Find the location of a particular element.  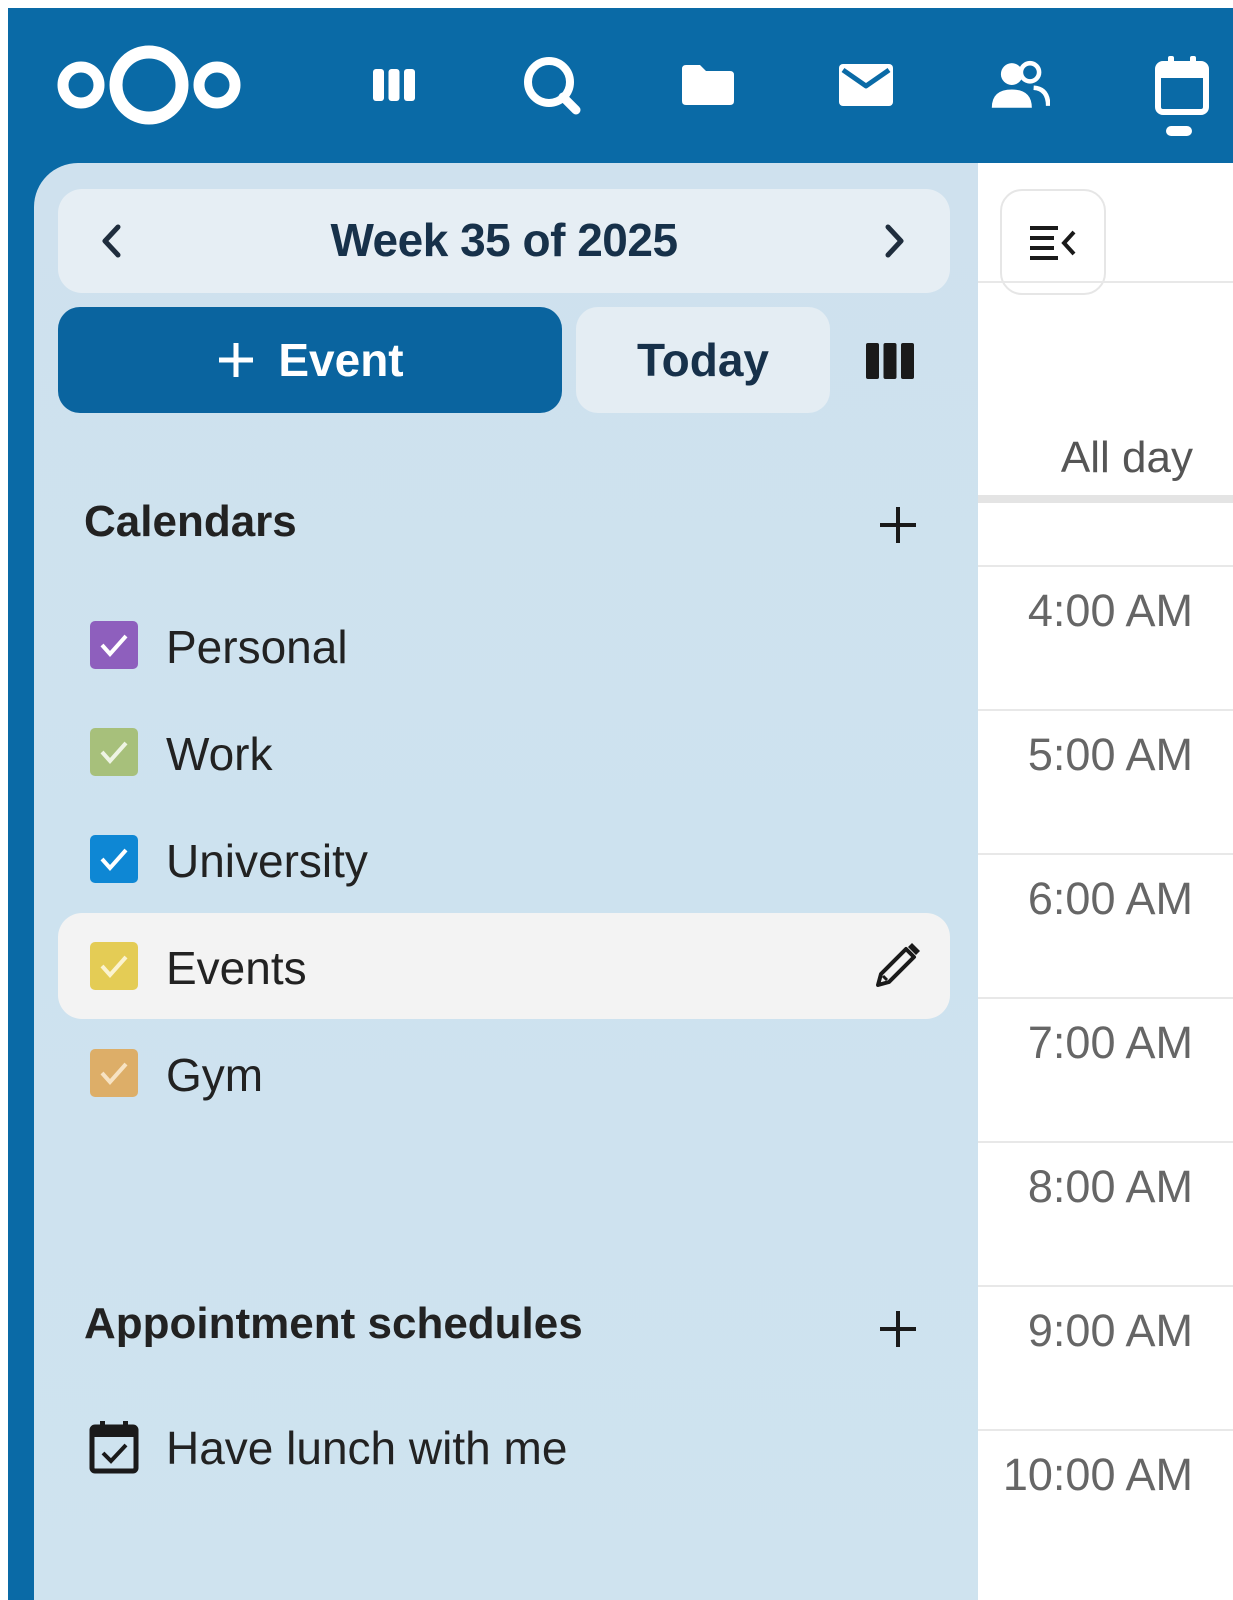

calendar-item-gym: Gym is located at coordinates (504, 1073).